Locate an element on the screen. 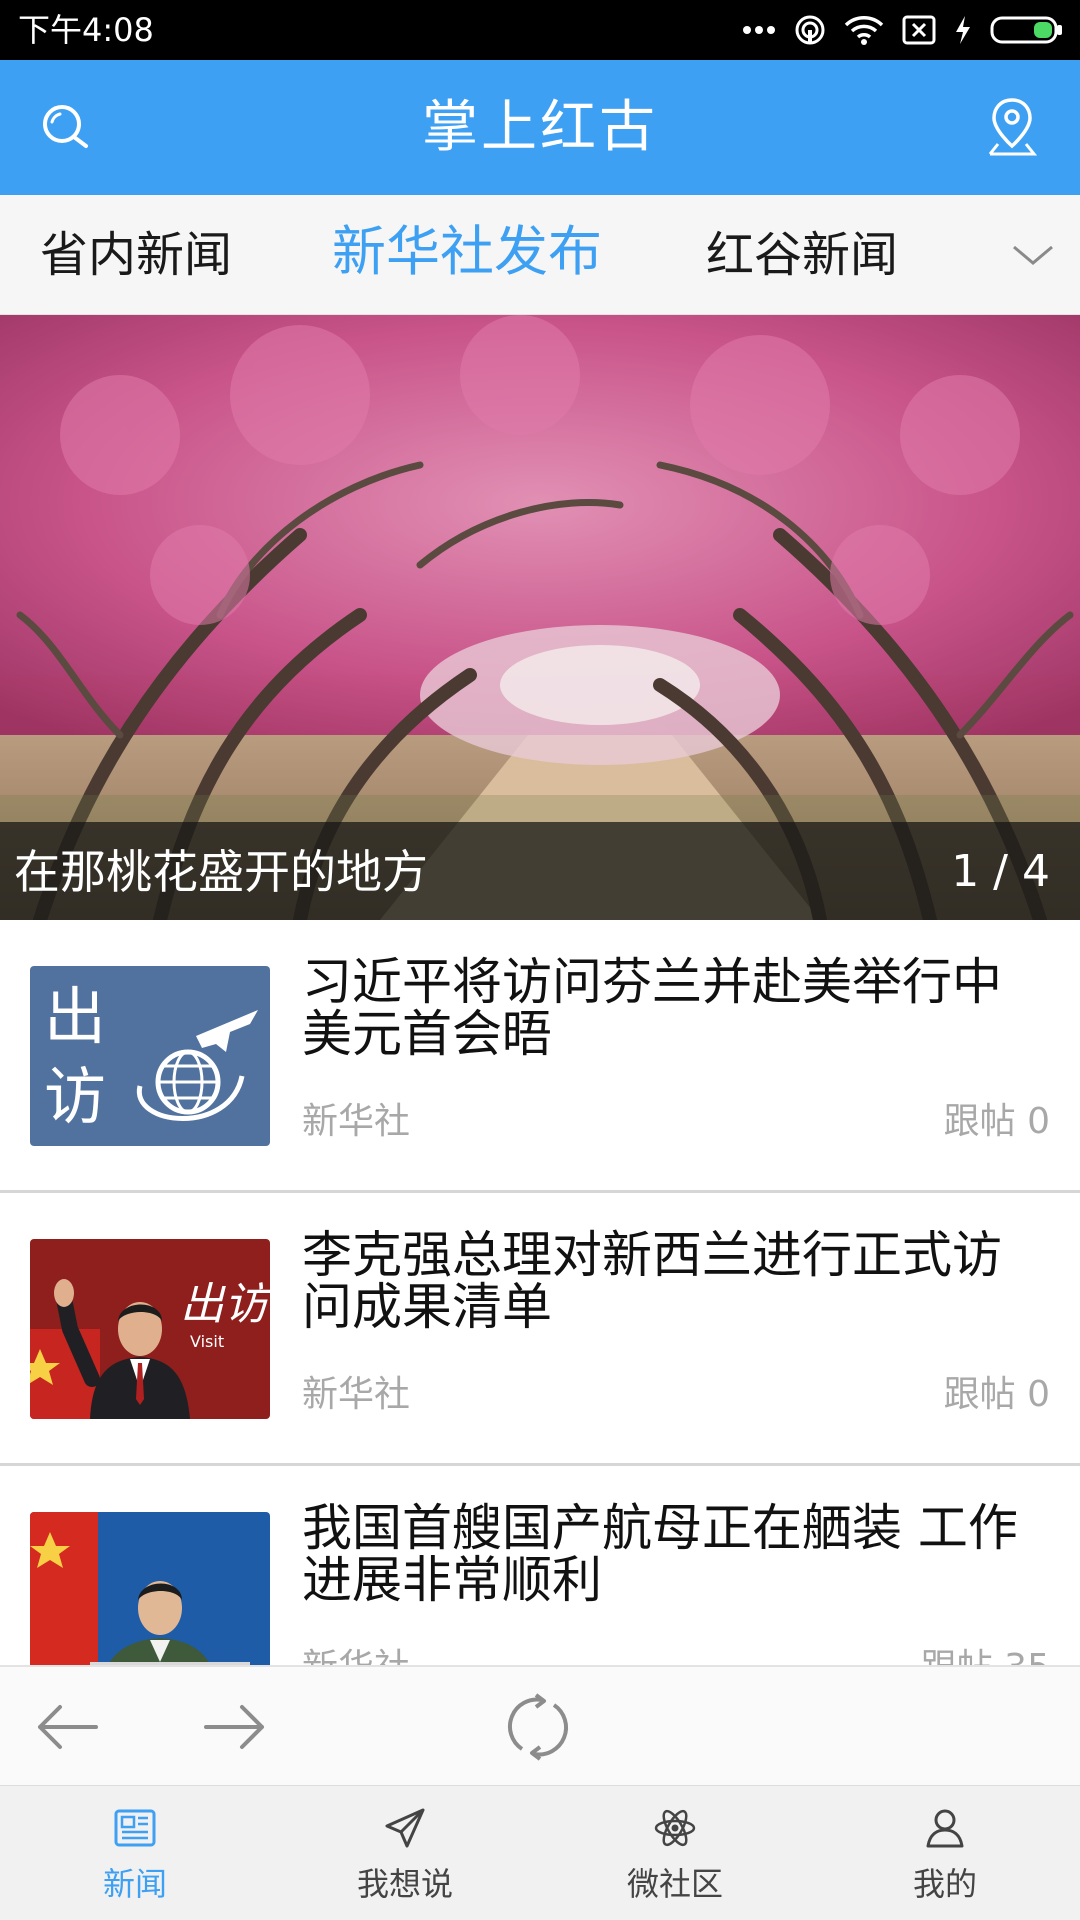  nav-item-news: 新闻 is located at coordinates (135, 1853).